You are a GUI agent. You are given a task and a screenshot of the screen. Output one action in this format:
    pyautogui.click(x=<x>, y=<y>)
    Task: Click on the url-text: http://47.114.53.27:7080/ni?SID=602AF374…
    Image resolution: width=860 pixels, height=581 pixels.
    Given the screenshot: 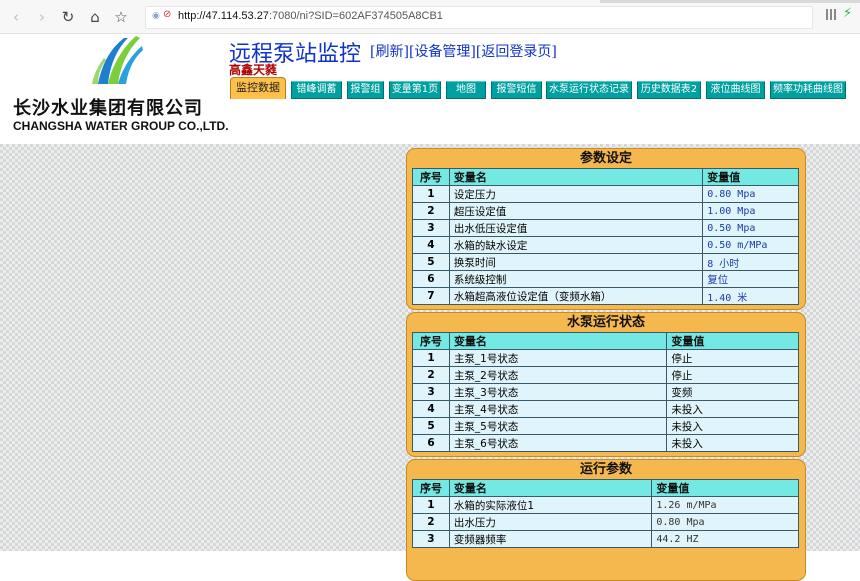 What is the action you would take?
    pyautogui.click(x=310, y=16)
    